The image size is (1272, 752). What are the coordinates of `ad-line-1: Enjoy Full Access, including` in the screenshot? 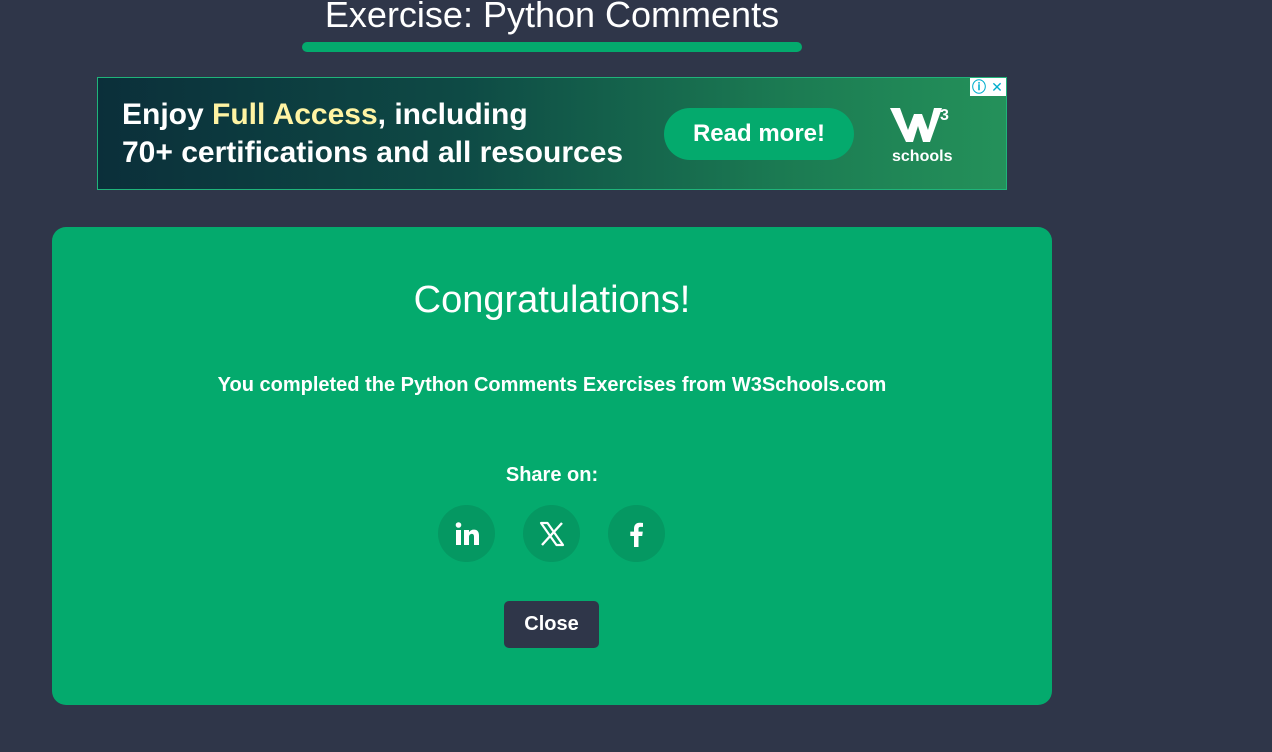 It's located at (372, 115).